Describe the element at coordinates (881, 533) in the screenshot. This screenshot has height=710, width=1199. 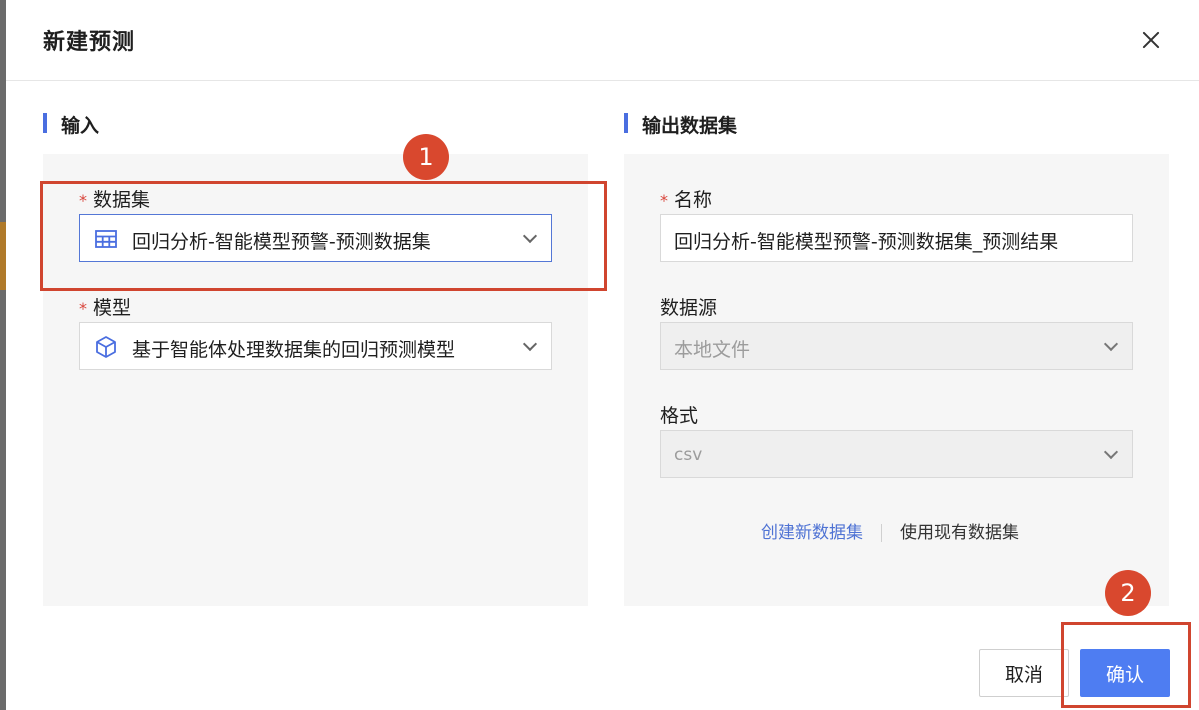
I see `link-divider` at that location.